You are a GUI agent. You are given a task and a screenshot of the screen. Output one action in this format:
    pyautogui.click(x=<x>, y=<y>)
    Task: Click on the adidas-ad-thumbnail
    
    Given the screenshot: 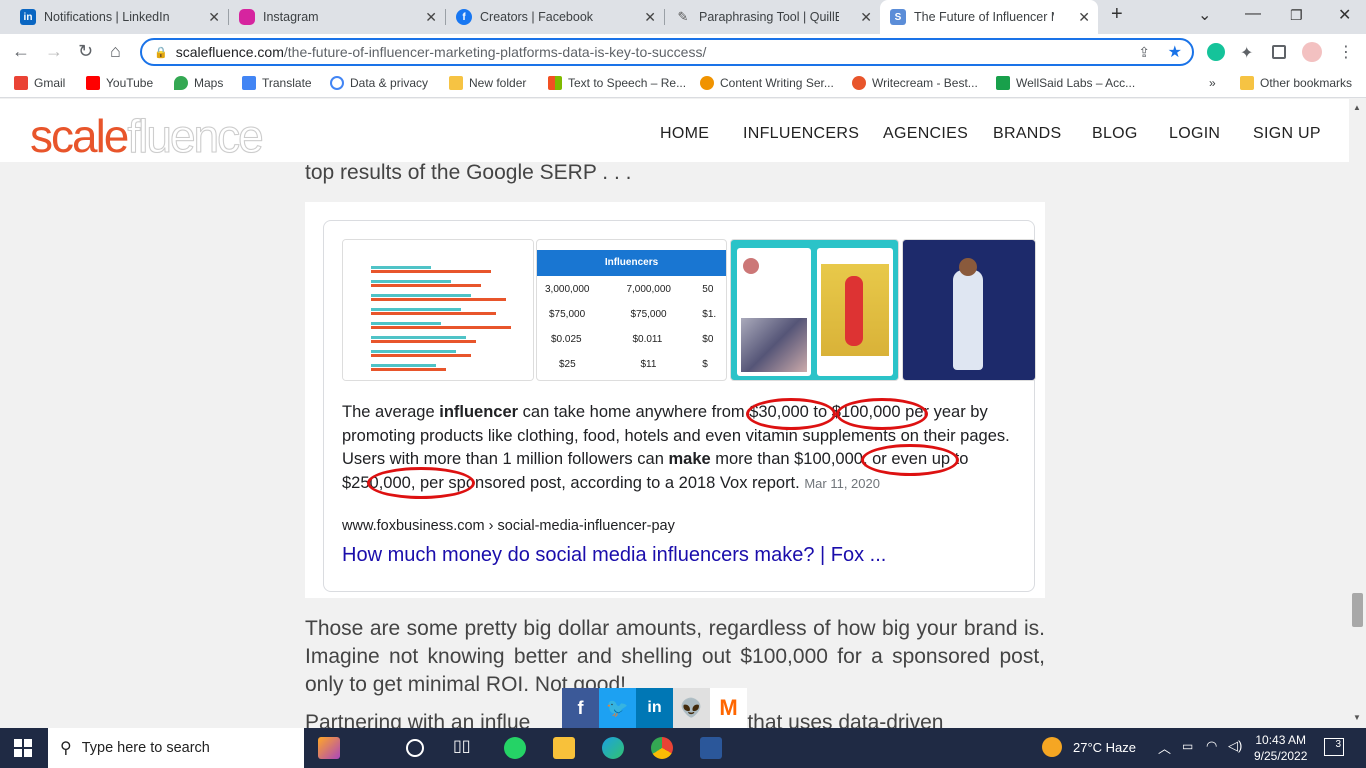 What is the action you would take?
    pyautogui.click(x=969, y=310)
    